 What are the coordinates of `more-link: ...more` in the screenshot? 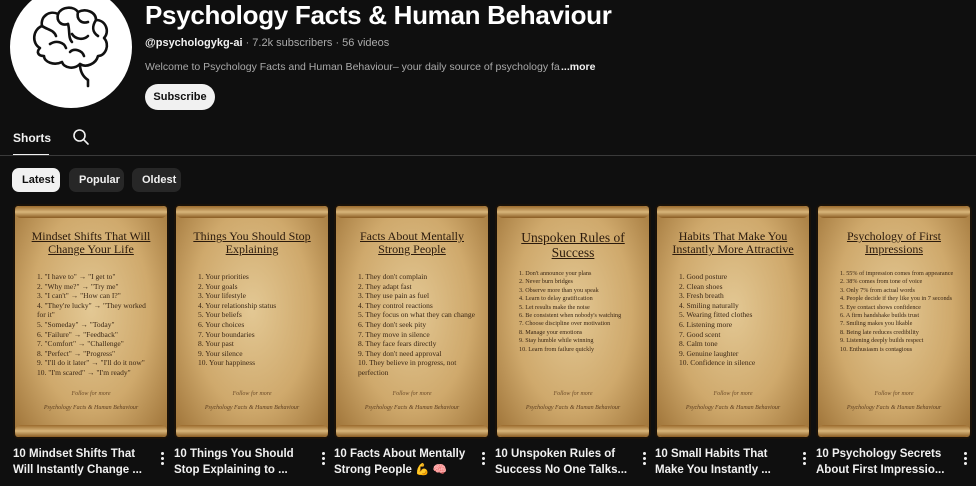 It's located at (578, 67).